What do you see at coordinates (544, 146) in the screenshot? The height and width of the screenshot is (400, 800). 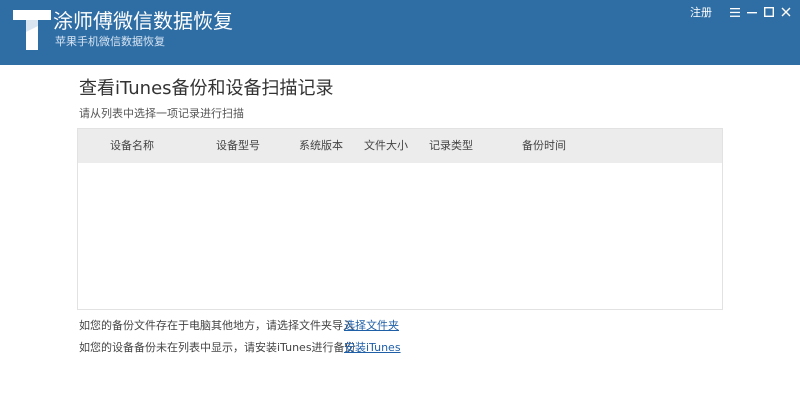 I see `column-header-backup-time: 备份时间` at bounding box center [544, 146].